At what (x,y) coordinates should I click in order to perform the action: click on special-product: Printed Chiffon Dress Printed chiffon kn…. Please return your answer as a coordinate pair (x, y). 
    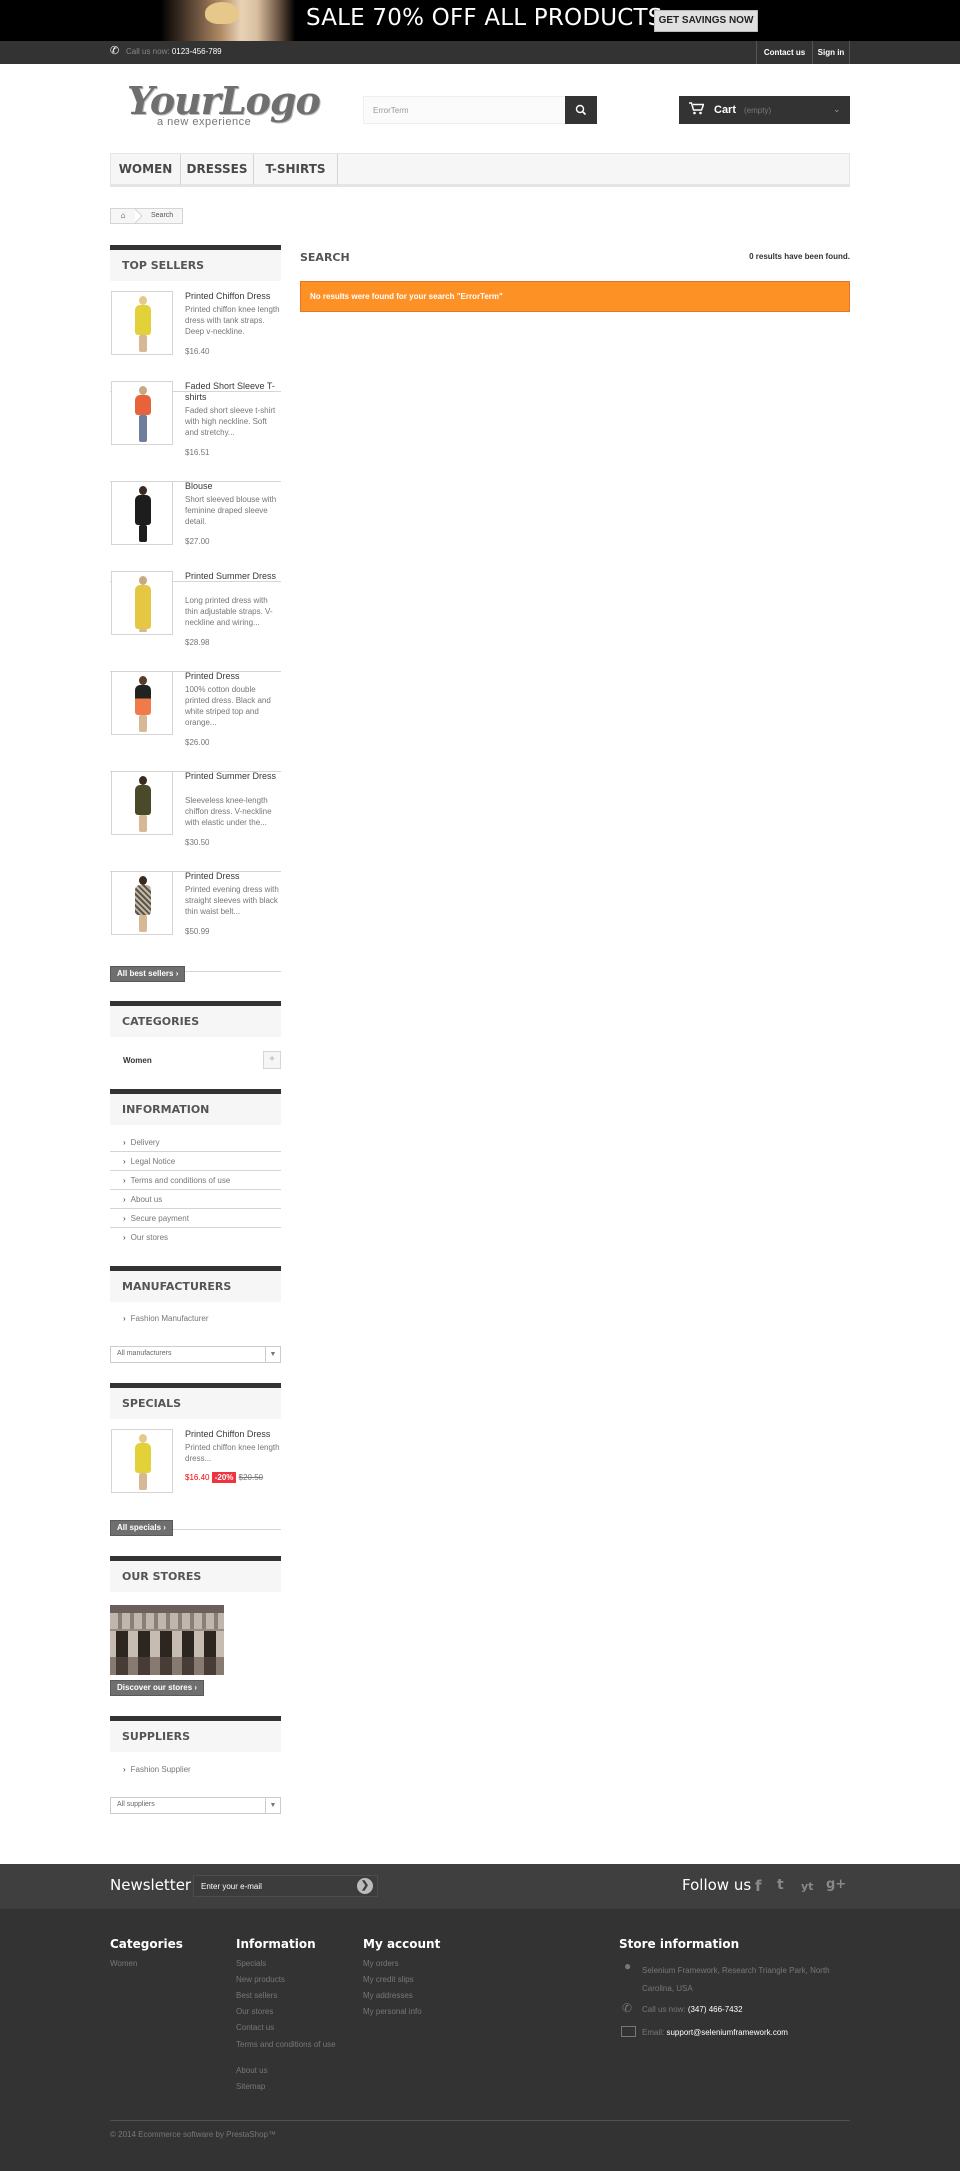
    Looking at the image, I should click on (195, 1479).